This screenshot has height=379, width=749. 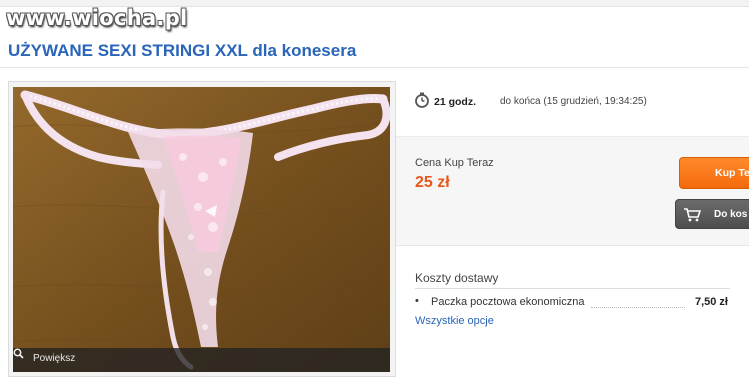 What do you see at coordinates (638, 307) in the screenshot?
I see `dotted-leader` at bounding box center [638, 307].